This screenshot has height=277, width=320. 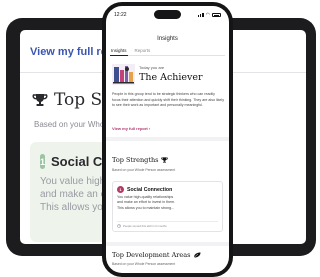 I want to click on view-report-label: View my full report, so click(x=130, y=128).